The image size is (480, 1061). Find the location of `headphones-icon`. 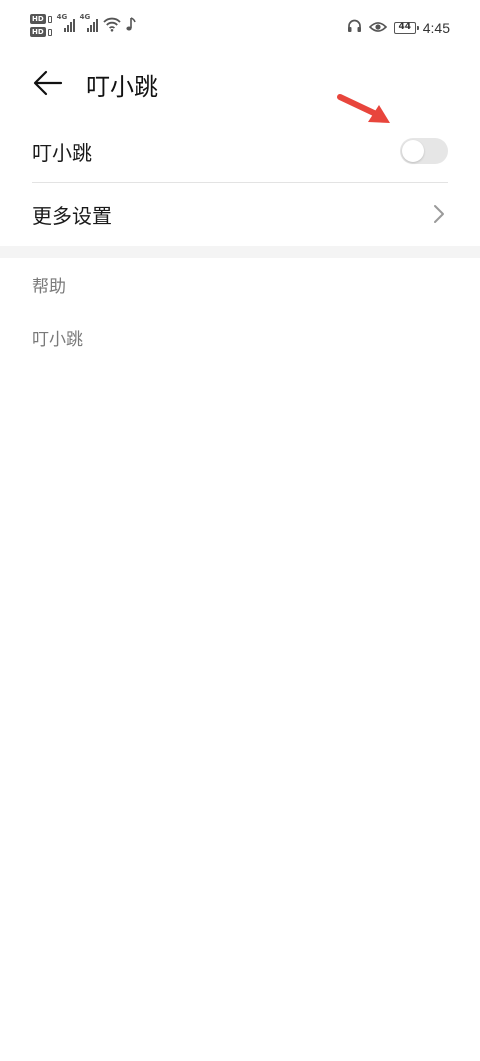

headphones-icon is located at coordinates (354, 27).